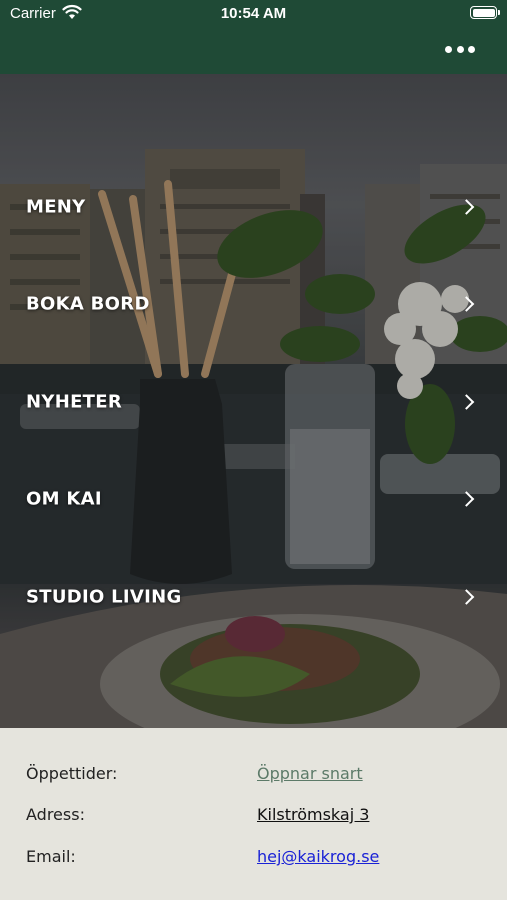 Image resolution: width=507 pixels, height=900 pixels. Describe the element at coordinates (51, 856) in the screenshot. I see `email-label: Email:` at that location.